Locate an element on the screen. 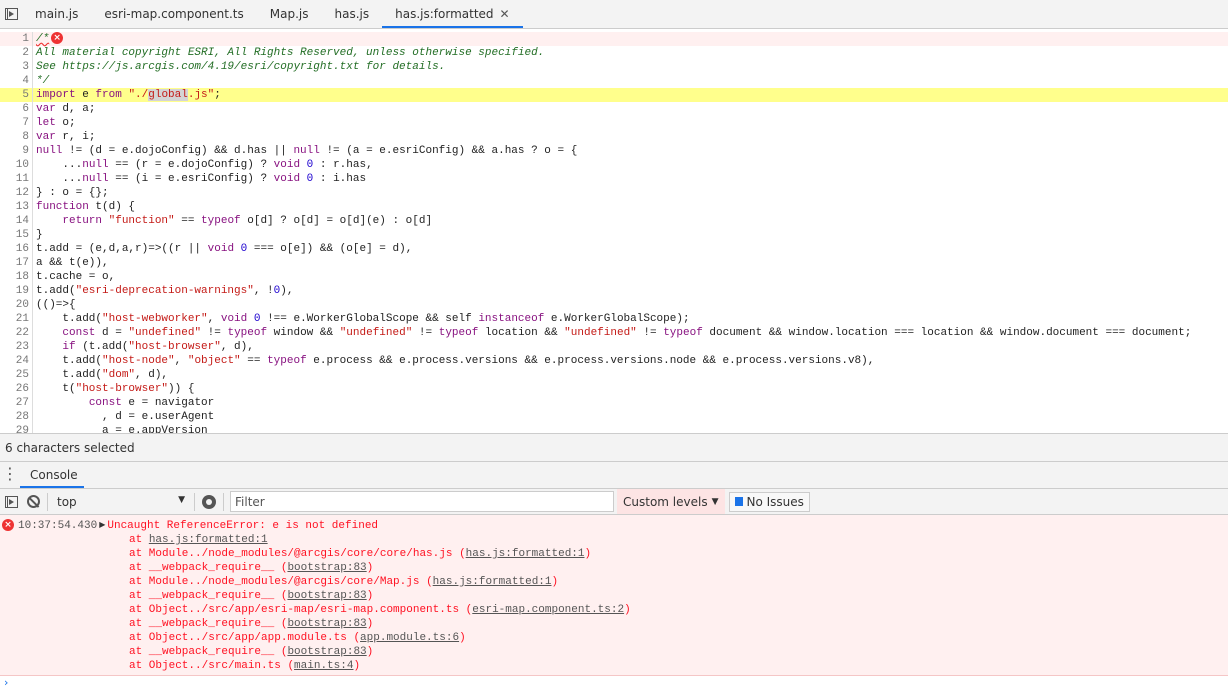 This screenshot has height=689, width=1228. tab-label: has.js is located at coordinates (352, 14).